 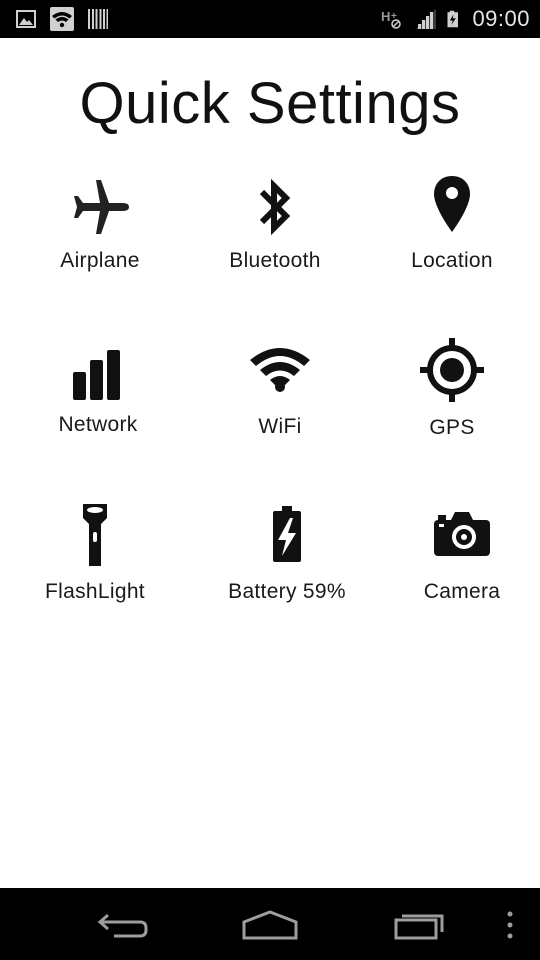 I want to click on flashlight-icon, so click(x=95, y=535).